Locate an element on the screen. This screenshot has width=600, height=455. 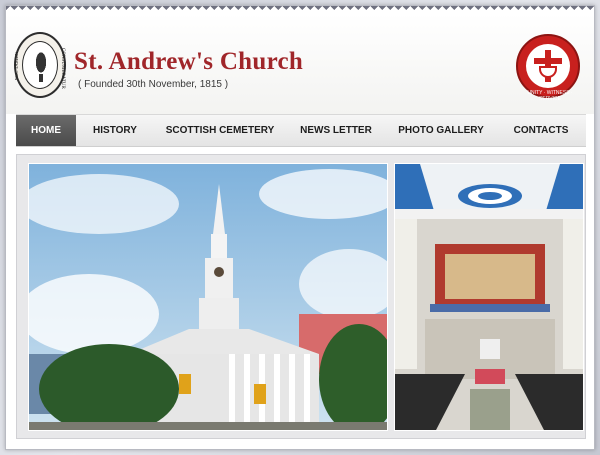
nav-item-history: HISTORY is located at coordinates (115, 130).